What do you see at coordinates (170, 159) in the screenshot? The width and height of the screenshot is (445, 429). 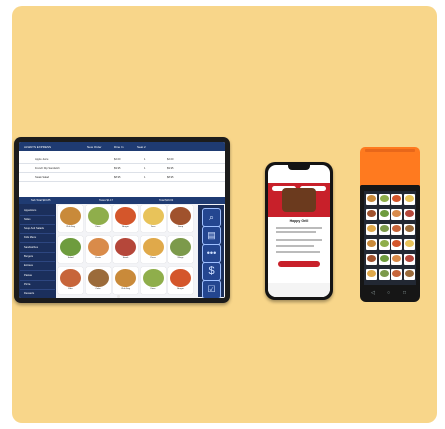 I see `item-total: $2.00` at bounding box center [170, 159].